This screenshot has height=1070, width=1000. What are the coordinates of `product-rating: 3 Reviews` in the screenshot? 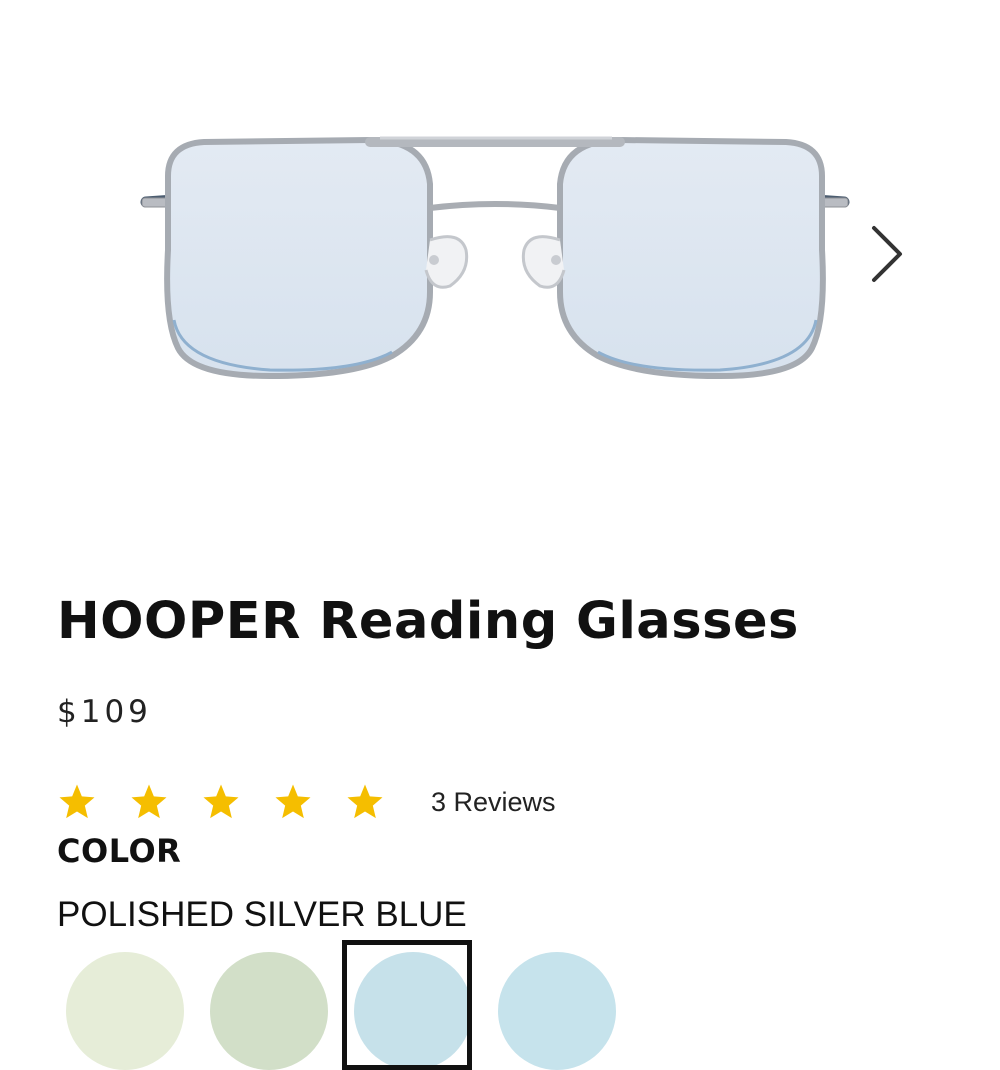 It's located at (306, 802).